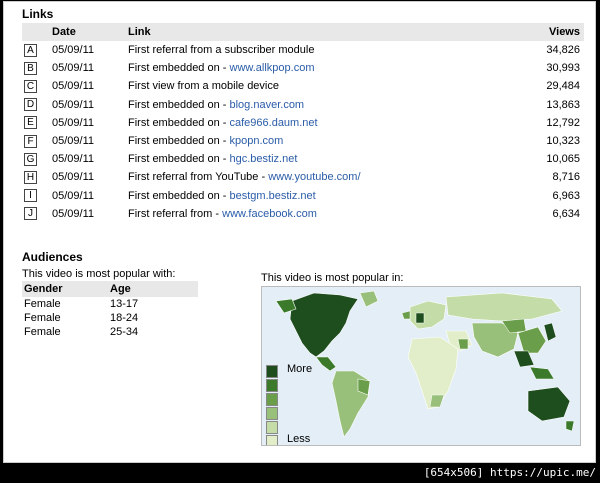 This screenshot has height=483, width=600. What do you see at coordinates (563, 104) in the screenshot?
I see `row-views: 13,863` at bounding box center [563, 104].